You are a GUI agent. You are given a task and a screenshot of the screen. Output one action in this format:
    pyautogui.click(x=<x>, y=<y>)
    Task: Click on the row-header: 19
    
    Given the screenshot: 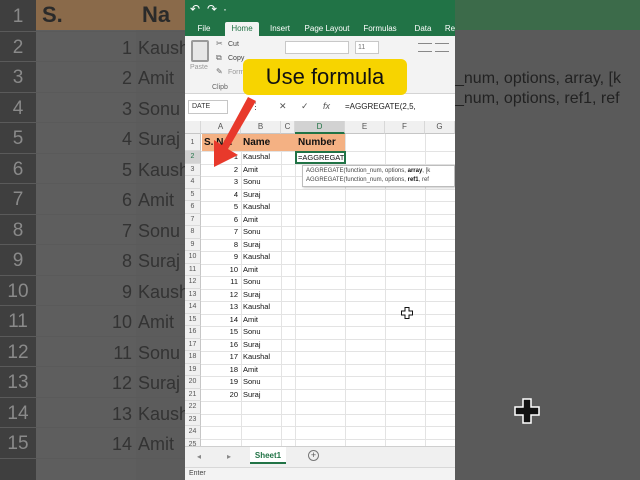 What is the action you would take?
    pyautogui.click(x=193, y=369)
    